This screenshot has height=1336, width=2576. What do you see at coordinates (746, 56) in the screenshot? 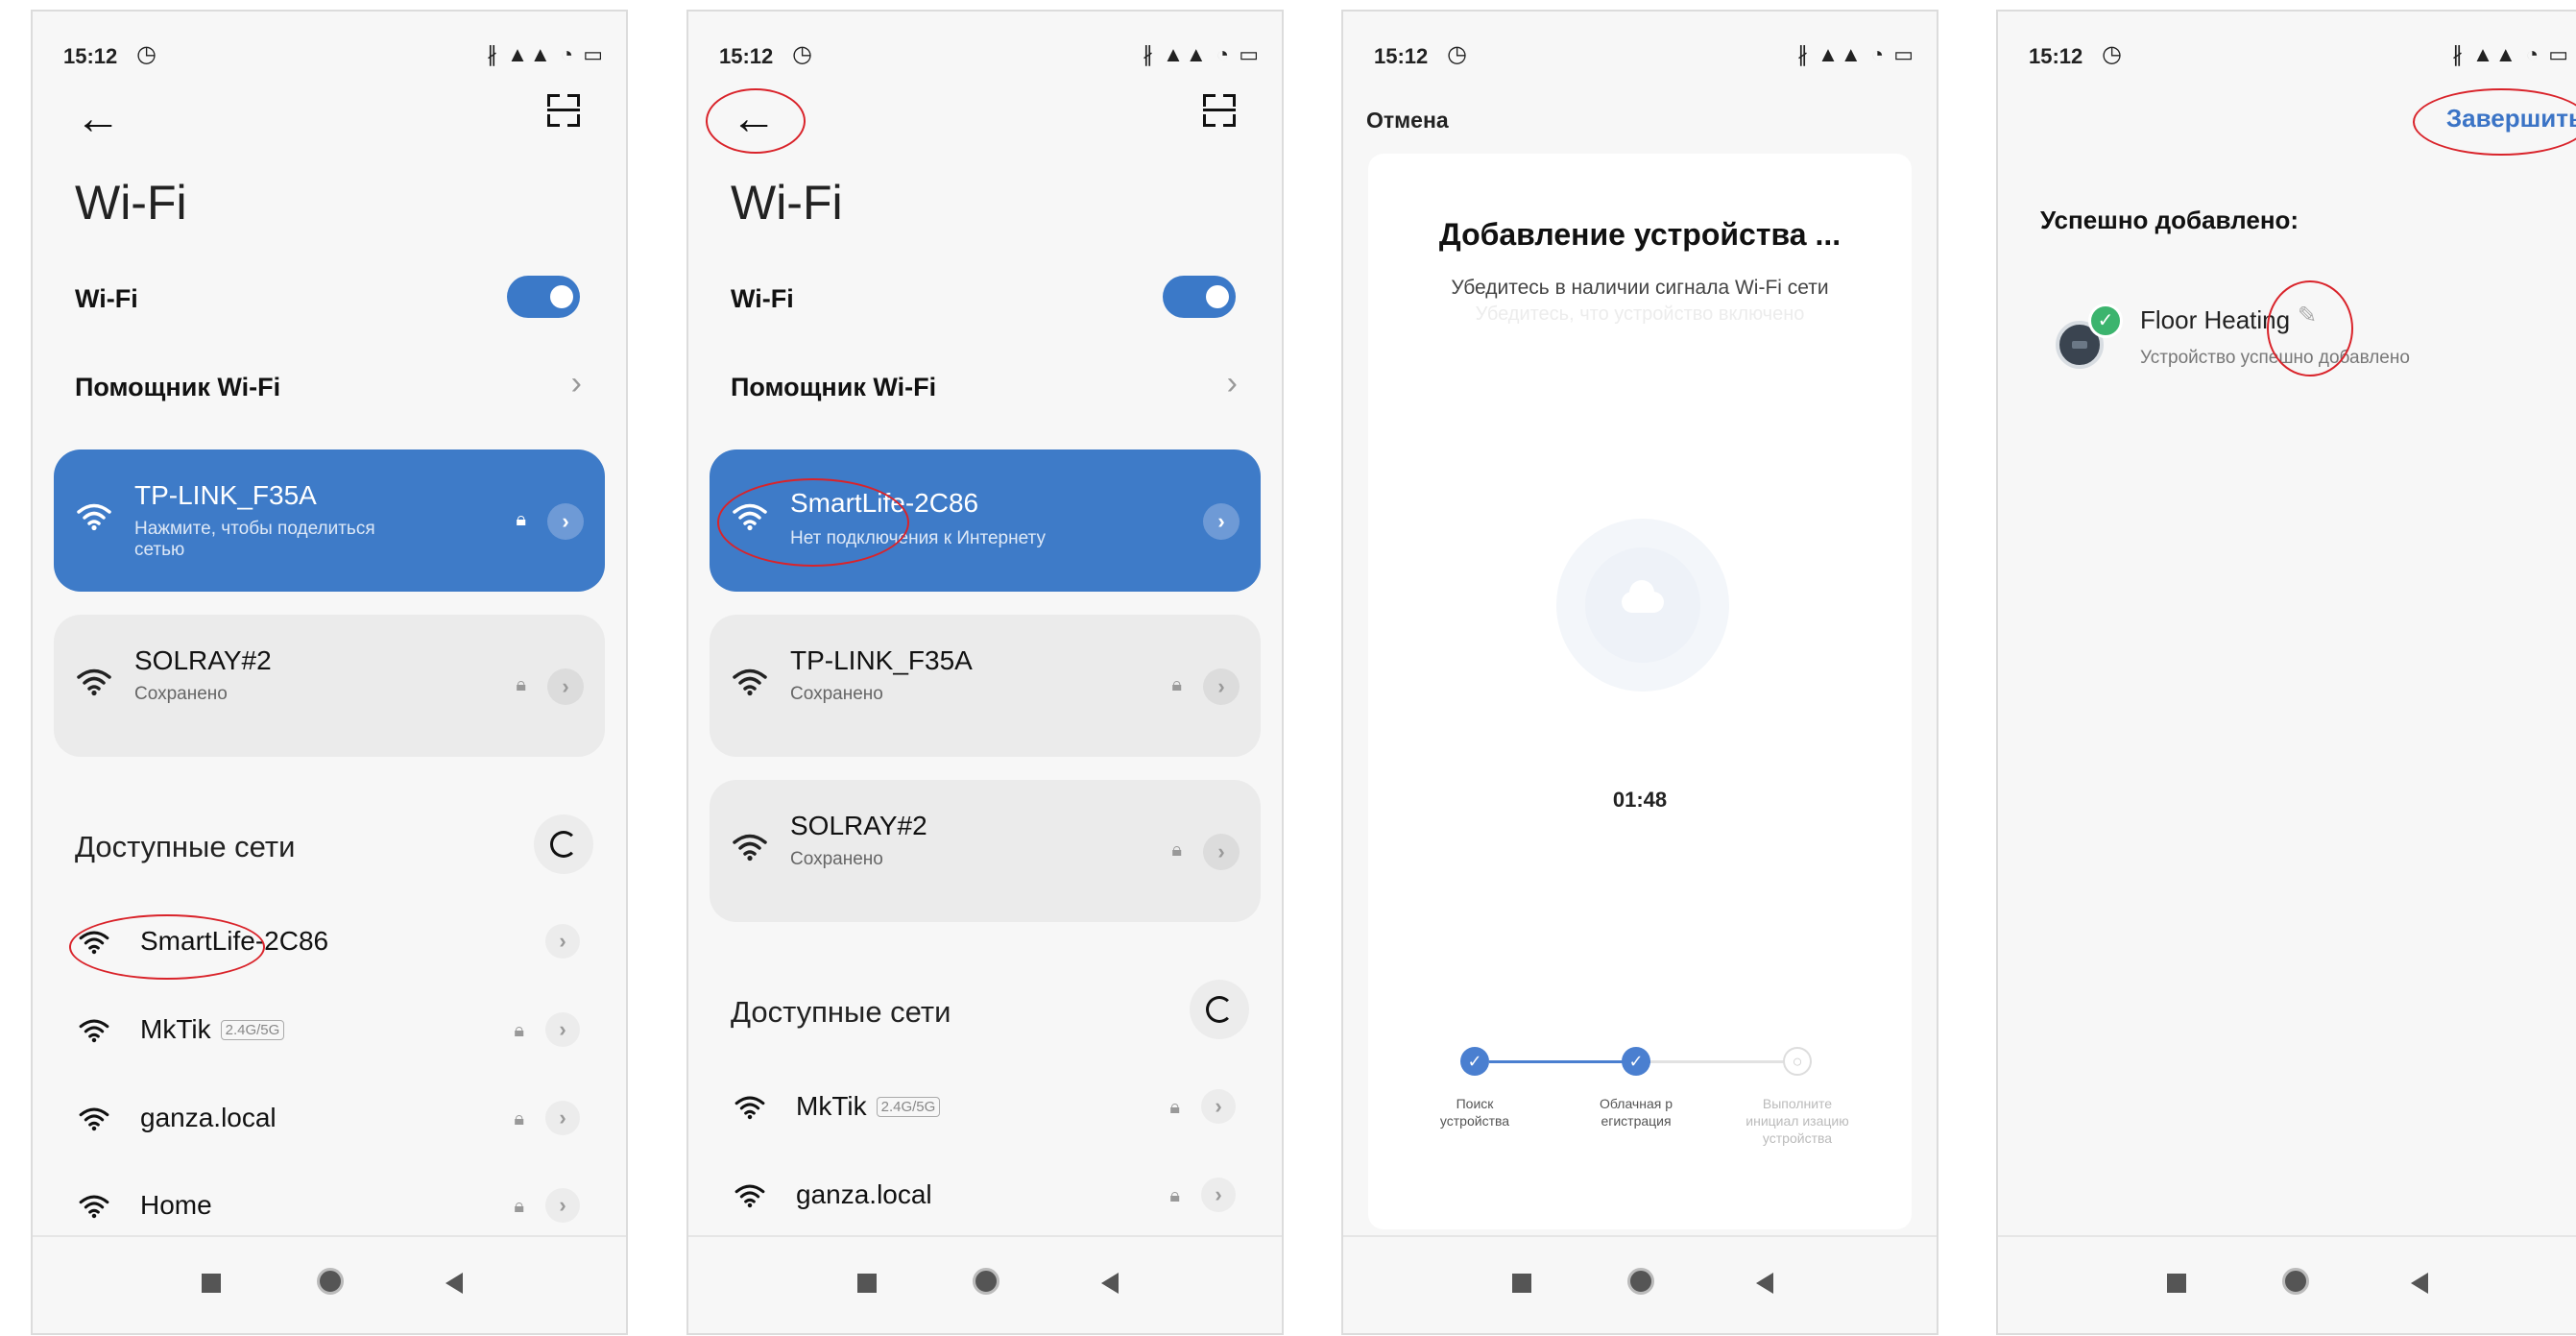
I see `status-time: 15:12` at bounding box center [746, 56].